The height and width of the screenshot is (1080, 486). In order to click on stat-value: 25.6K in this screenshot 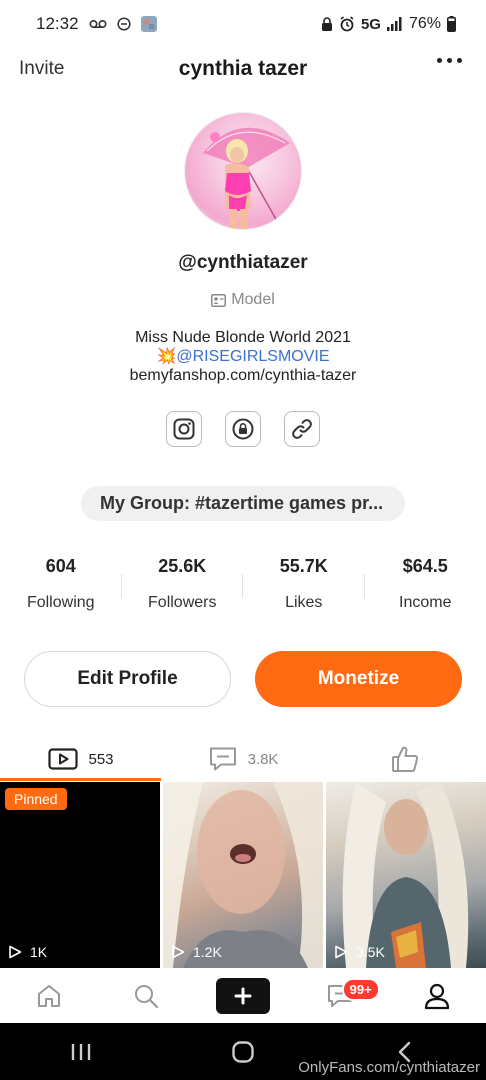, I will do `click(182, 566)`.